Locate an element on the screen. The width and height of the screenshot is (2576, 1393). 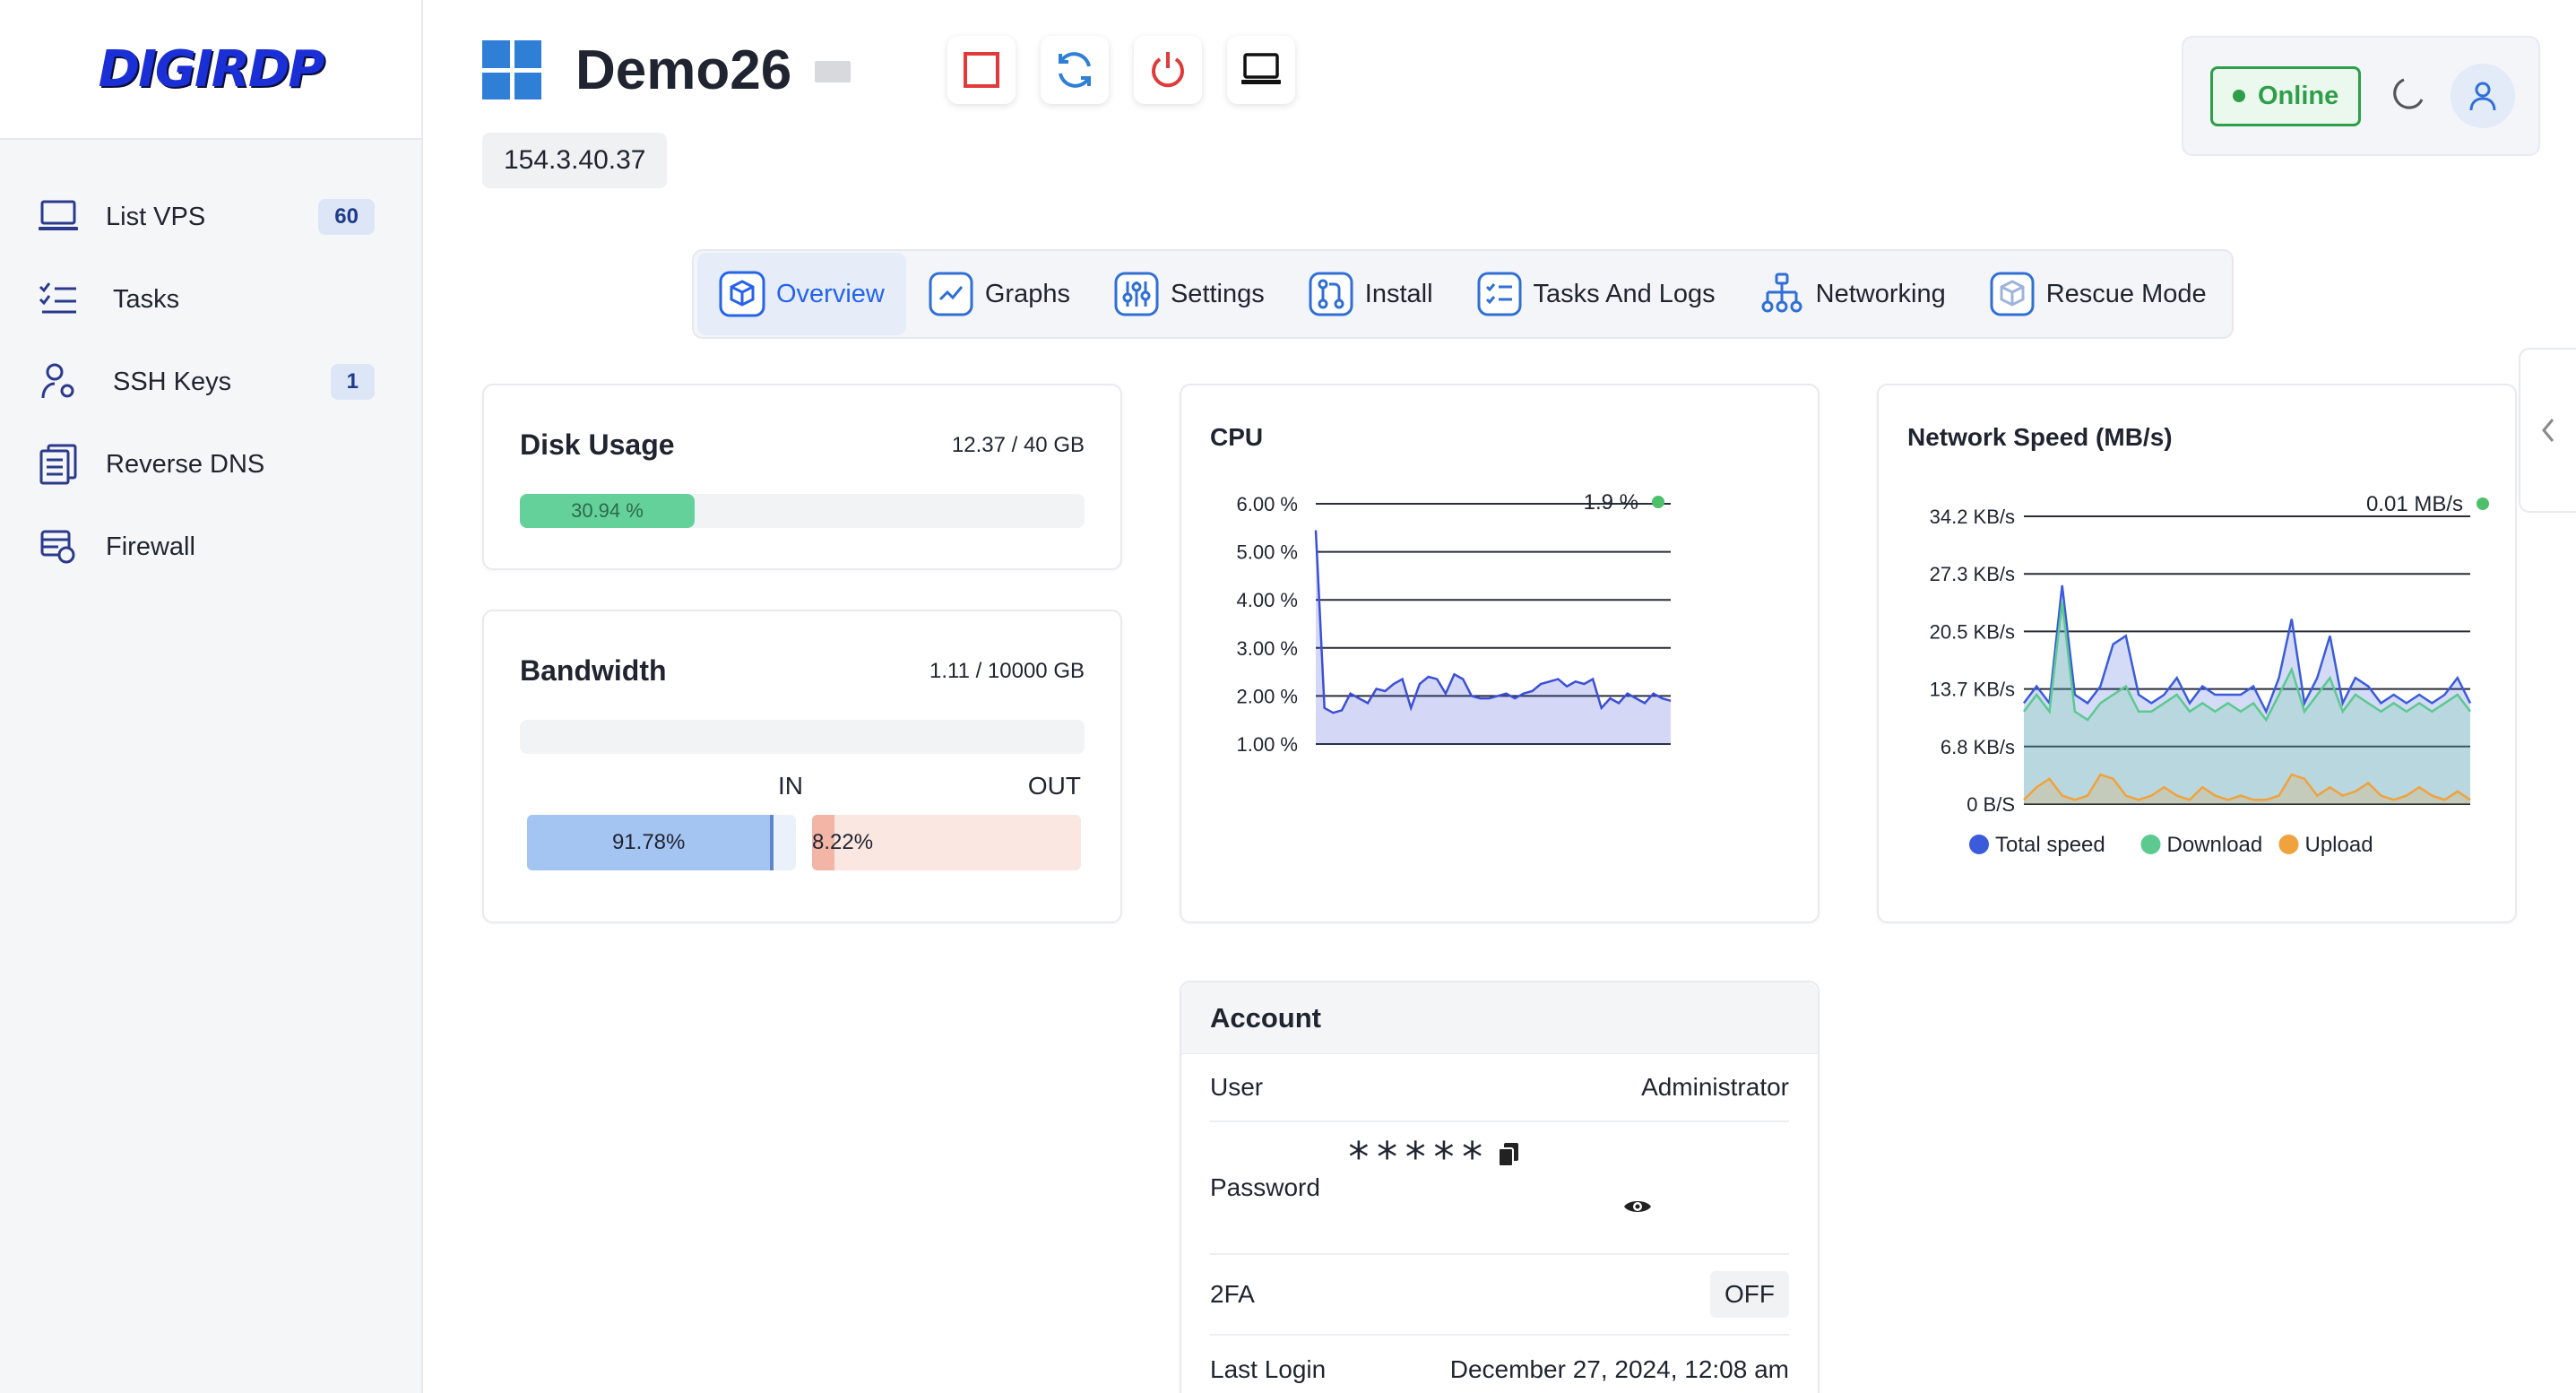
chevron-left-icon is located at coordinates (2548, 430).